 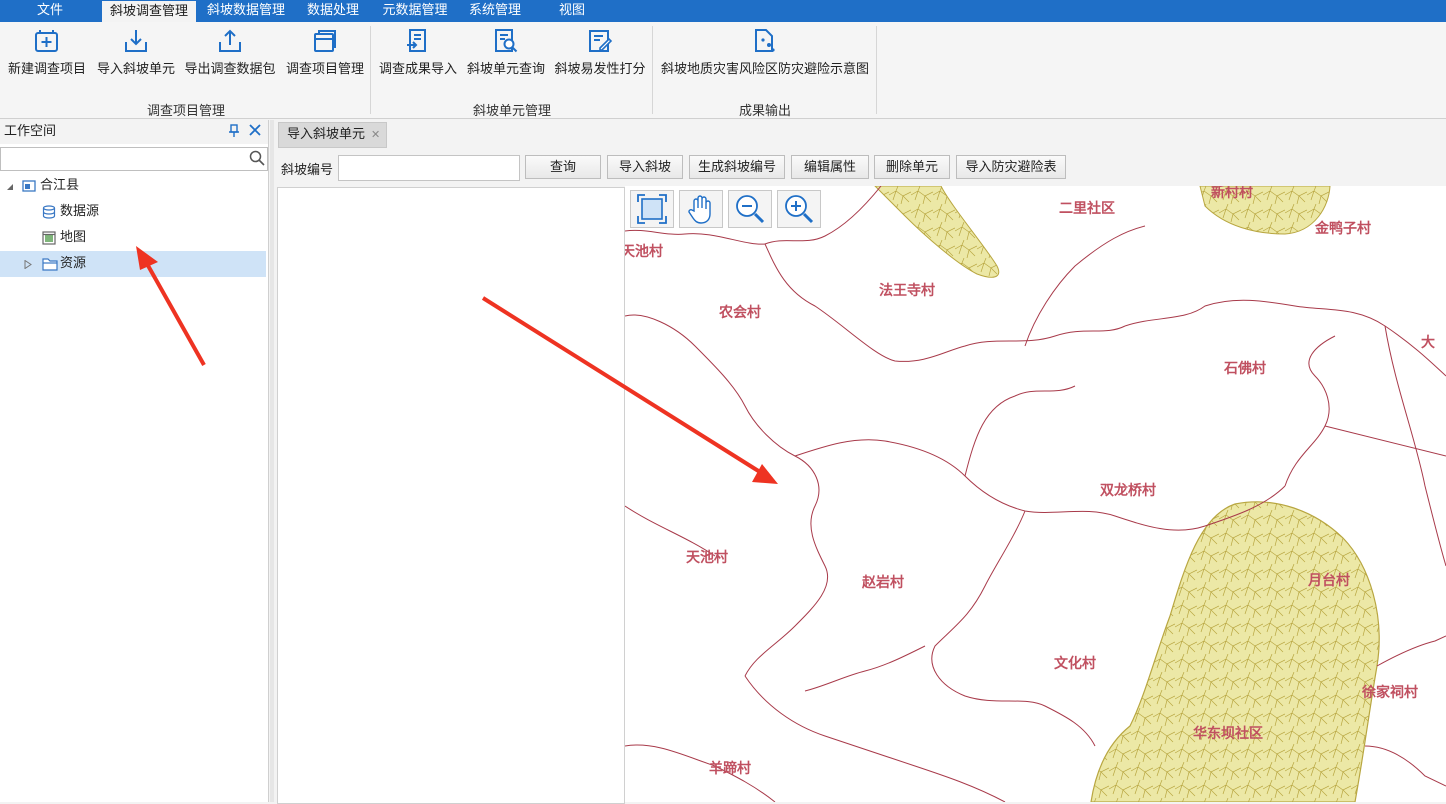 What do you see at coordinates (73, 263) in the screenshot?
I see `tree-item-label: 资源` at bounding box center [73, 263].